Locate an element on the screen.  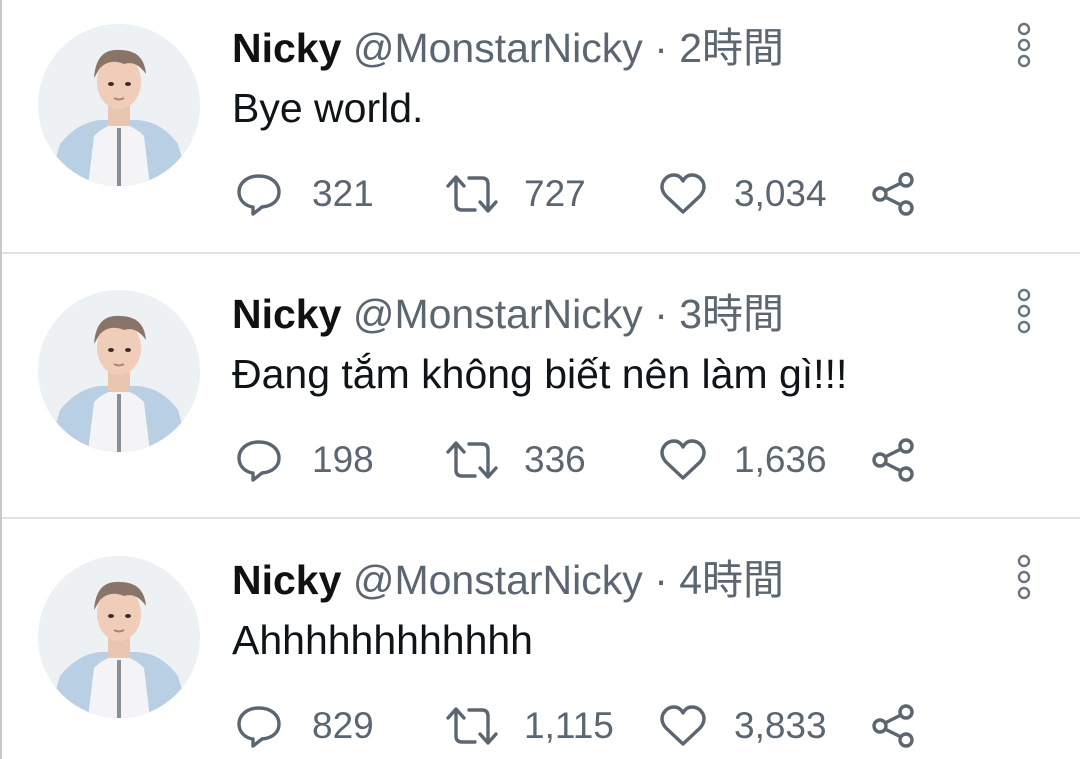
tweet-text: Ahhhhhhhhhhhh is located at coordinates (382, 640).